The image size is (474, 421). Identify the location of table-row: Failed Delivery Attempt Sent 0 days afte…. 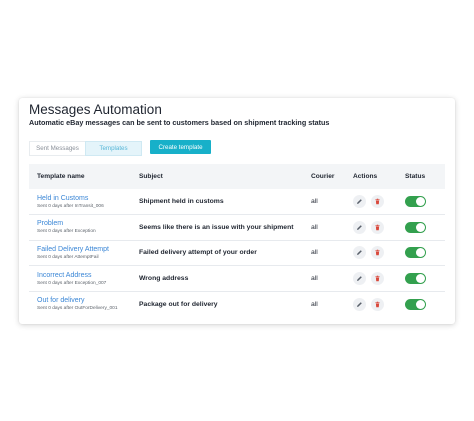
(237, 253).